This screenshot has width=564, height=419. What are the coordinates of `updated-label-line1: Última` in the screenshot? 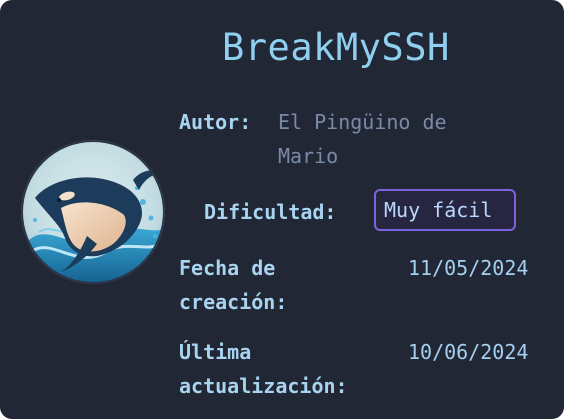 It's located at (215, 352).